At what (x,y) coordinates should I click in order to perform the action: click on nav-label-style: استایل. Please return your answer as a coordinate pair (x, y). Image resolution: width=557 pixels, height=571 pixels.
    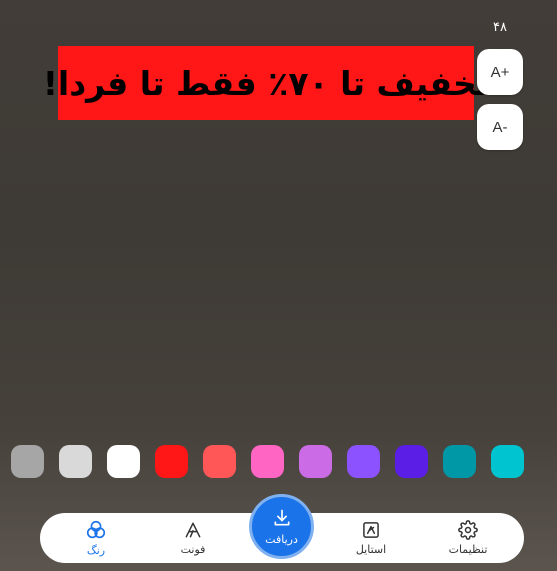
    Looking at the image, I should click on (371, 549).